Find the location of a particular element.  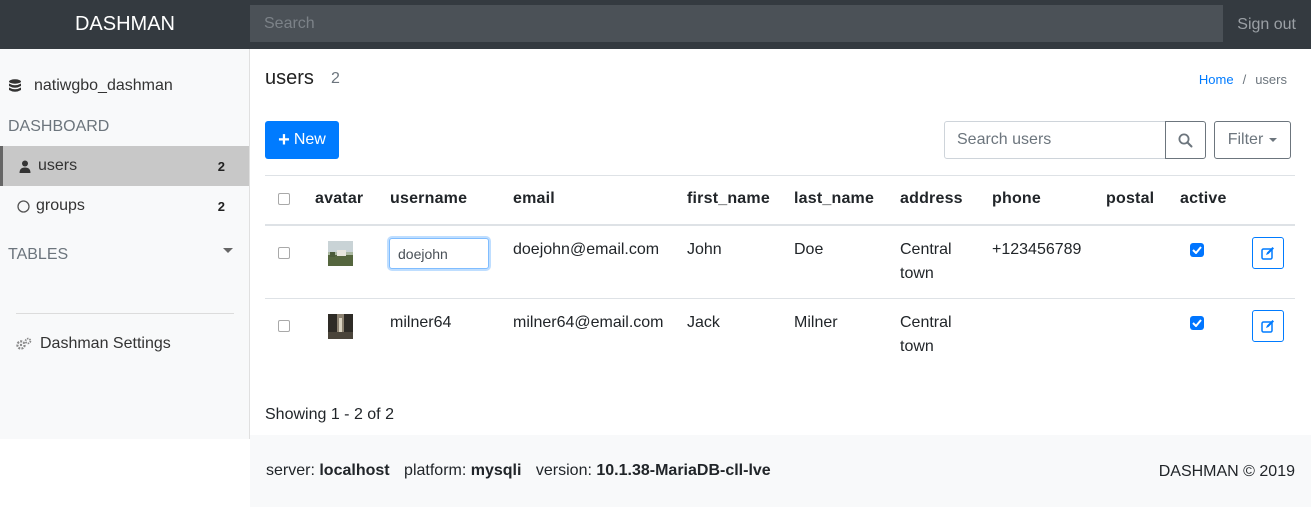

column-header-email: email is located at coordinates (534, 199).